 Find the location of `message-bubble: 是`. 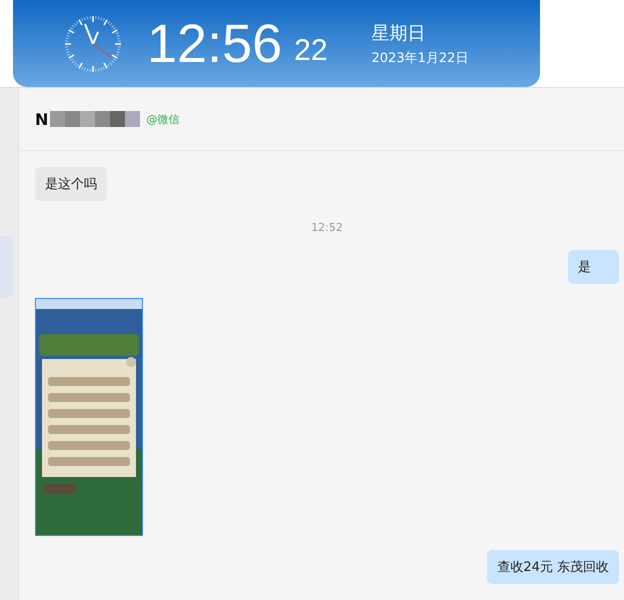

message-bubble: 是 is located at coordinates (593, 267).